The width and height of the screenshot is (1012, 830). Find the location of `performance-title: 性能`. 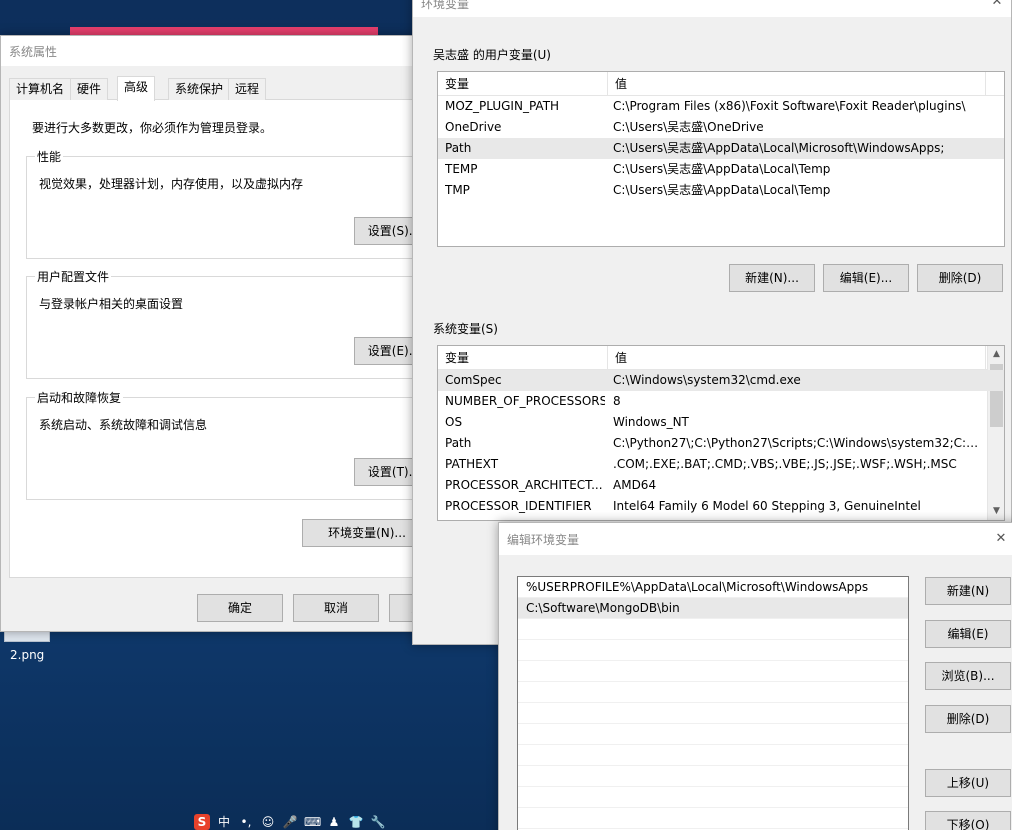

performance-title: 性能 is located at coordinates (49, 156).